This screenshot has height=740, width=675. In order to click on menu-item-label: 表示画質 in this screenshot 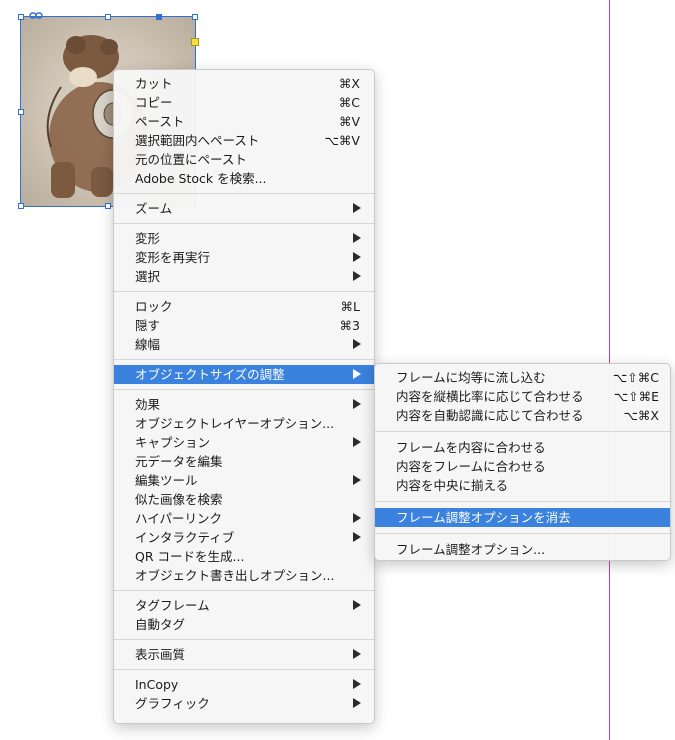, I will do `click(160, 654)`.